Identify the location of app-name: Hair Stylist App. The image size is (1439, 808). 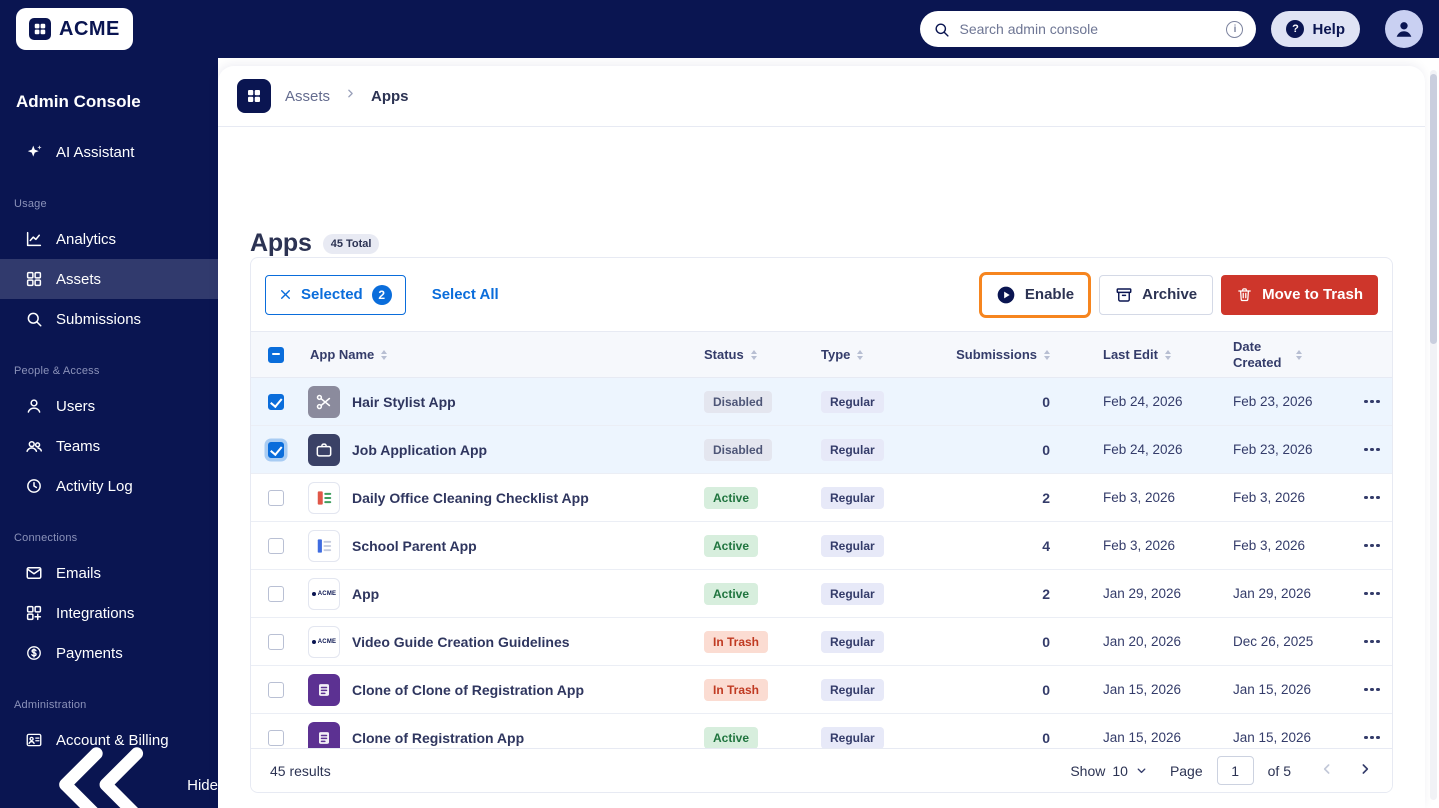
(404, 402).